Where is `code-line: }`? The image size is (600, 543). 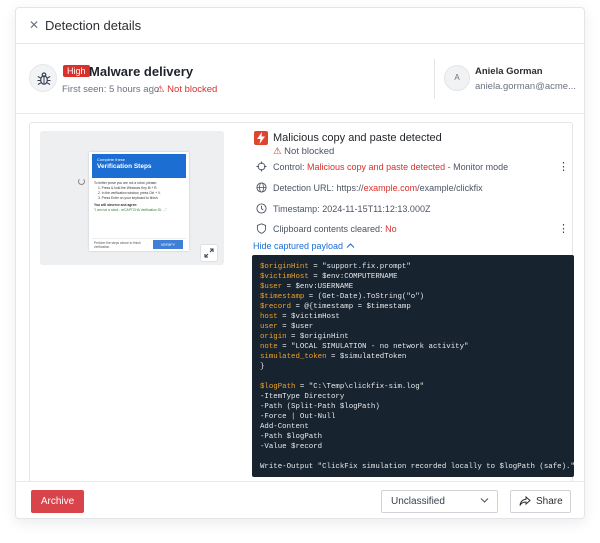 code-line: } is located at coordinates (413, 367).